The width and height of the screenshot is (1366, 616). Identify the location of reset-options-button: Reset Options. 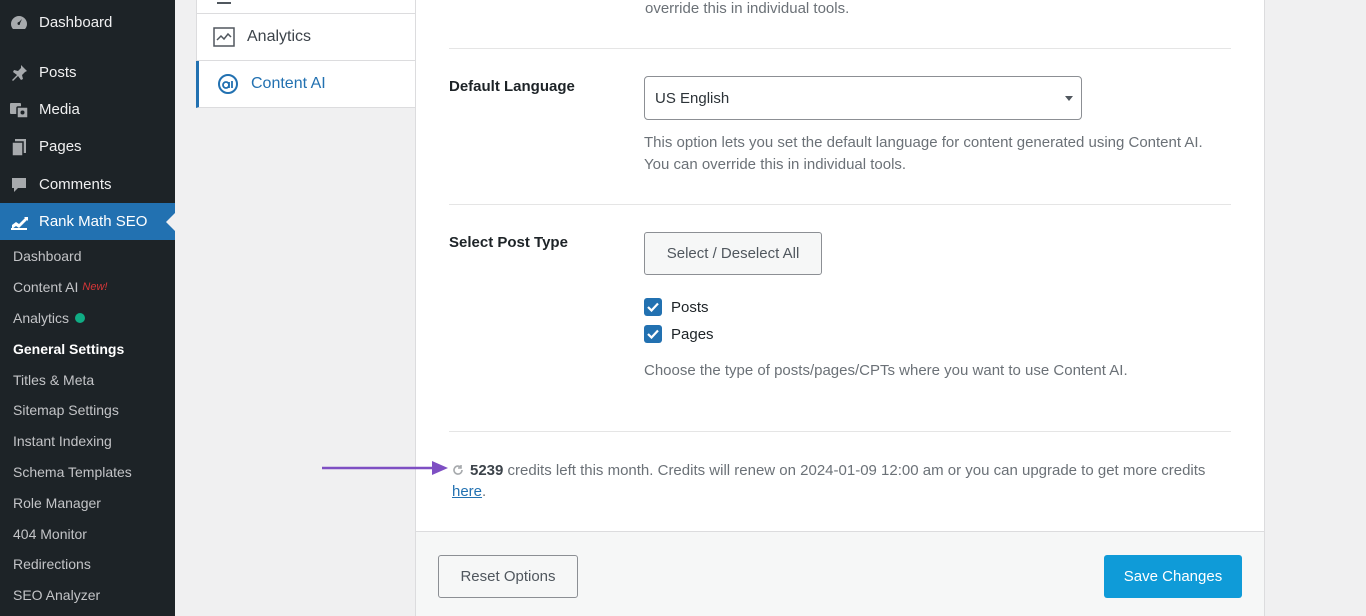
(508, 576).